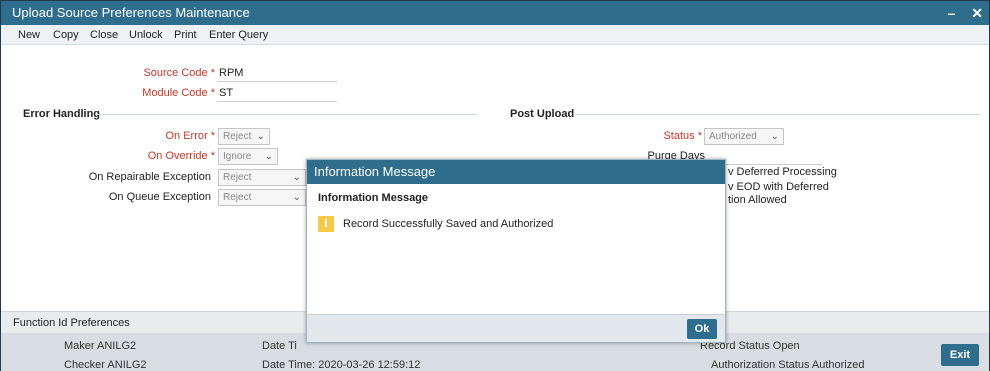 This screenshot has height=371, width=990. What do you see at coordinates (100, 346) in the screenshot?
I see `maker-text: Maker ANILG2` at bounding box center [100, 346].